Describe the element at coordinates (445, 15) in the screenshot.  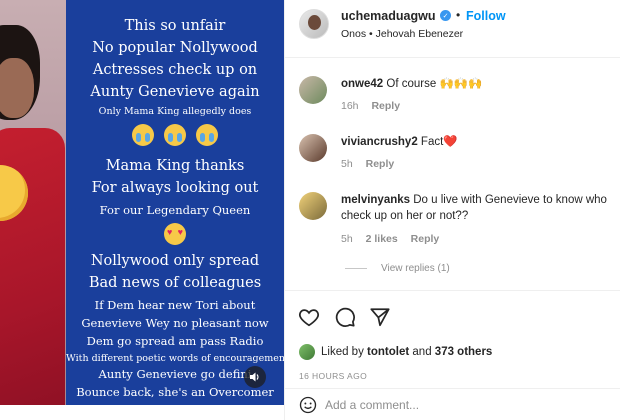
I see `verified-badge-icon: ✓` at that location.